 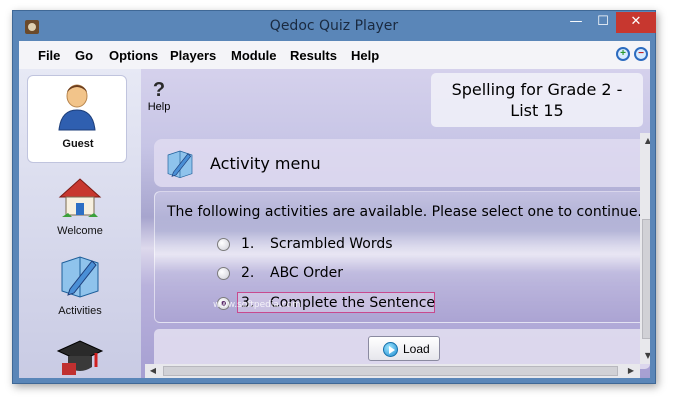 I want to click on user-button: Guest, so click(x=77, y=119).